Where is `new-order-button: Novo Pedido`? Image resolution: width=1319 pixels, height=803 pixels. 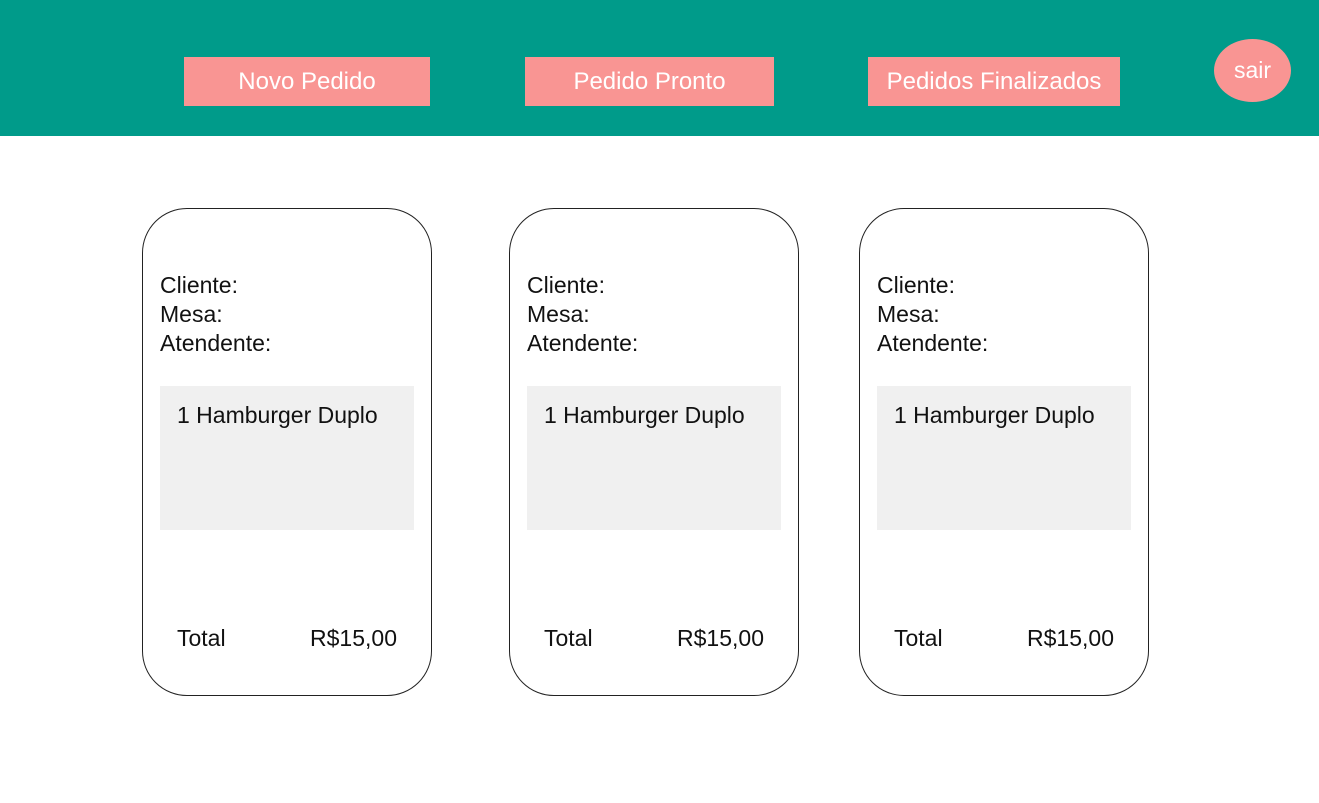 new-order-button: Novo Pedido is located at coordinates (307, 81).